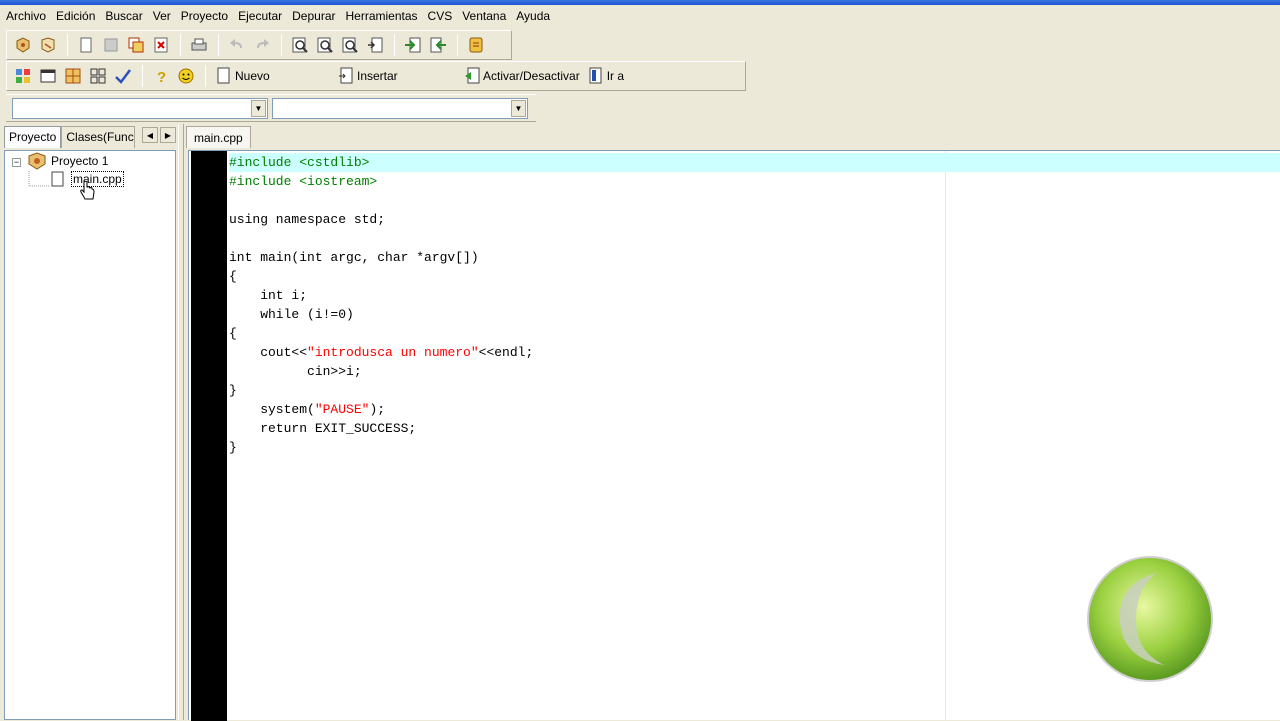 This screenshot has width=1280, height=721. What do you see at coordinates (123, 76) in the screenshot?
I see `syntax-check-button` at bounding box center [123, 76].